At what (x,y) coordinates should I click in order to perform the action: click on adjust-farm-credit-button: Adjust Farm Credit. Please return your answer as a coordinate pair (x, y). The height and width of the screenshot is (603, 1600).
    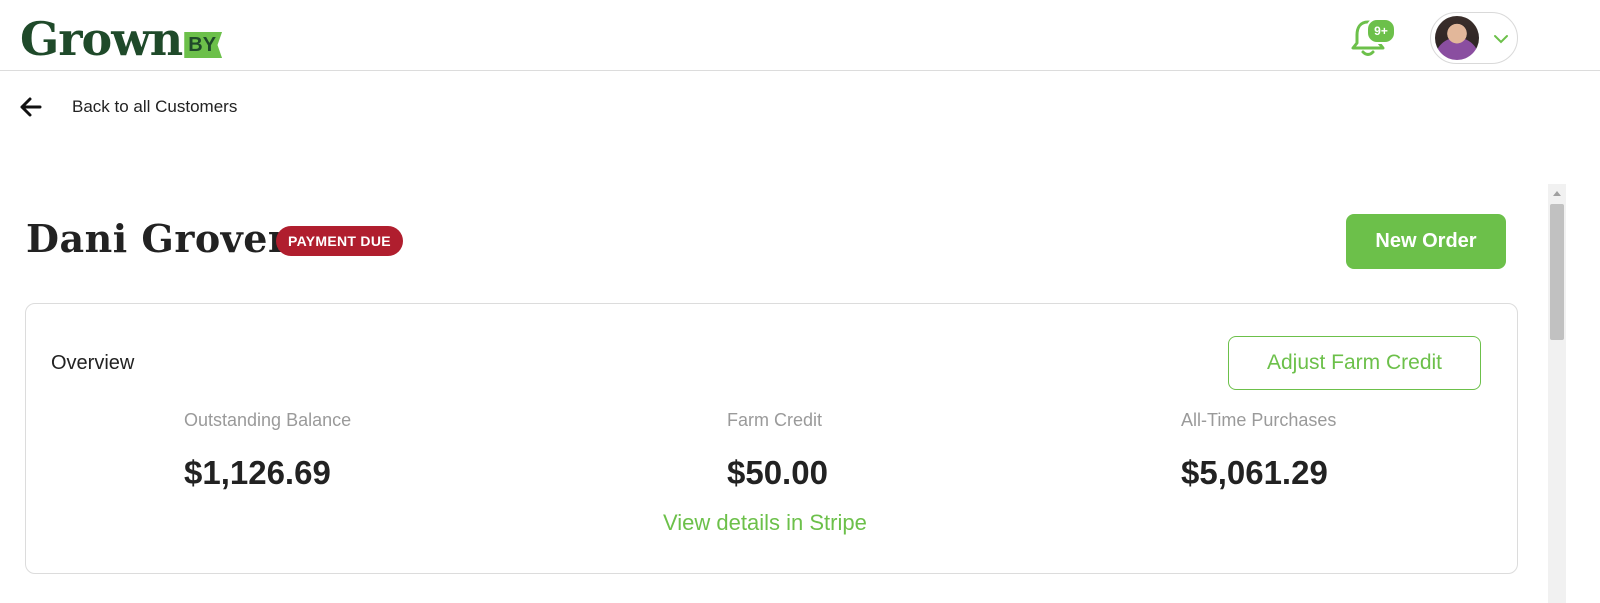
    Looking at the image, I should click on (1354, 363).